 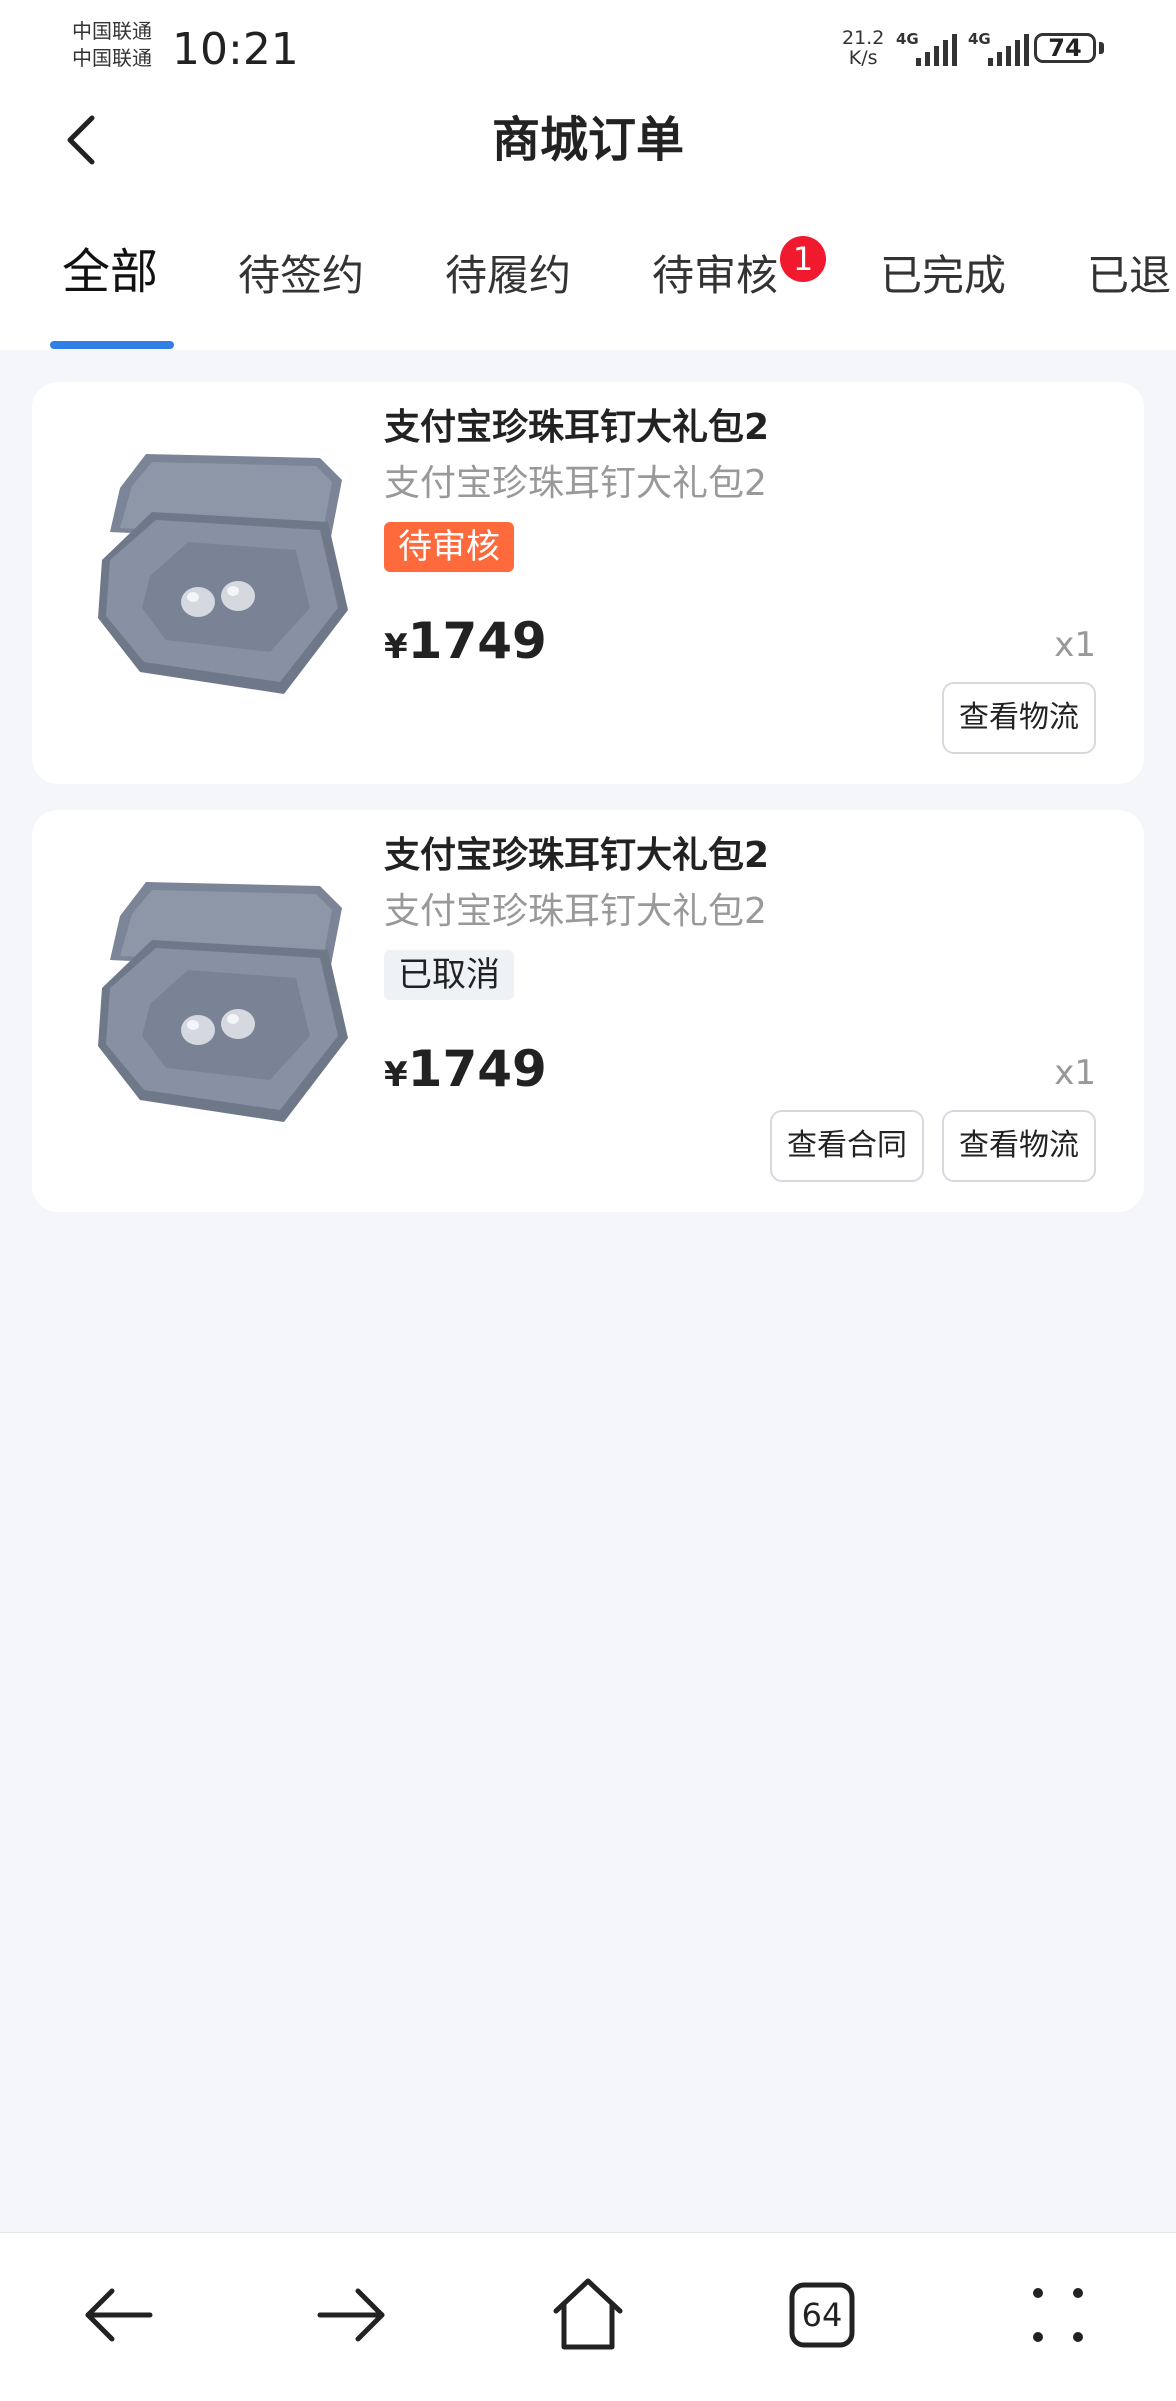 What do you see at coordinates (943, 276) in the screenshot?
I see `tab-completed: 已完成` at bounding box center [943, 276].